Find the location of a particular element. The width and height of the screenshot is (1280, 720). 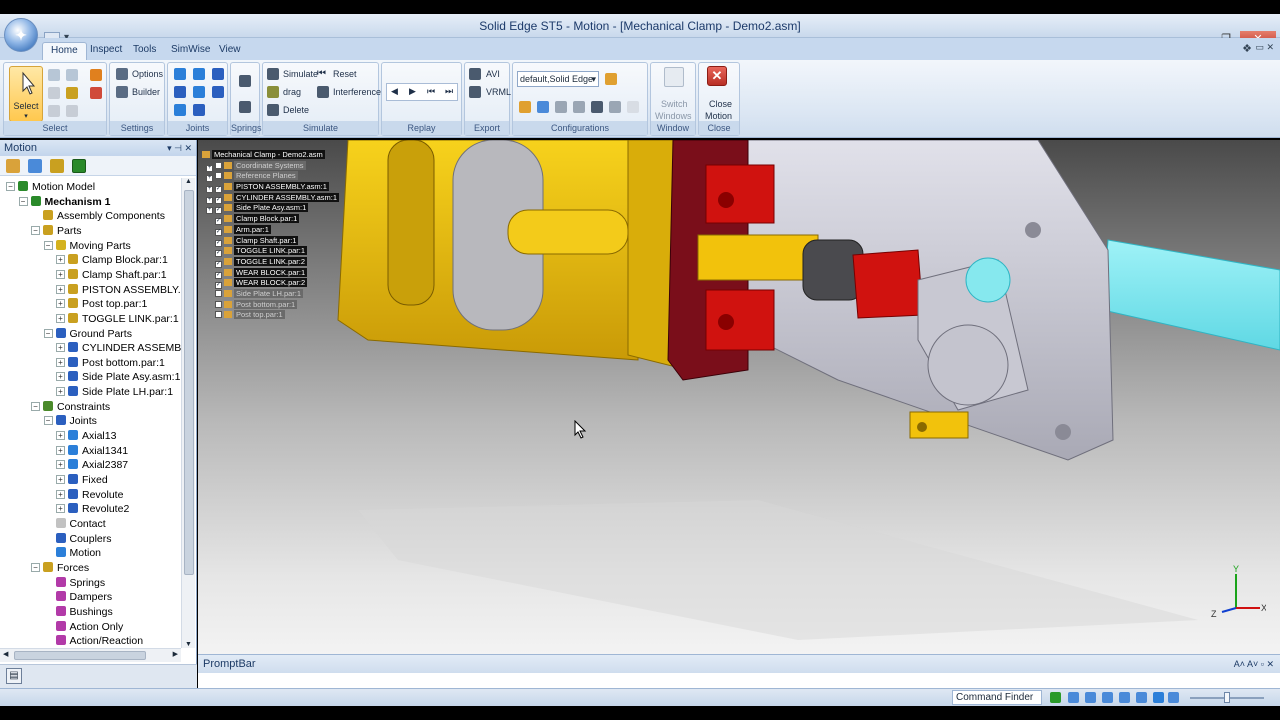

list-view-icon is located at coordinates (35, 166).